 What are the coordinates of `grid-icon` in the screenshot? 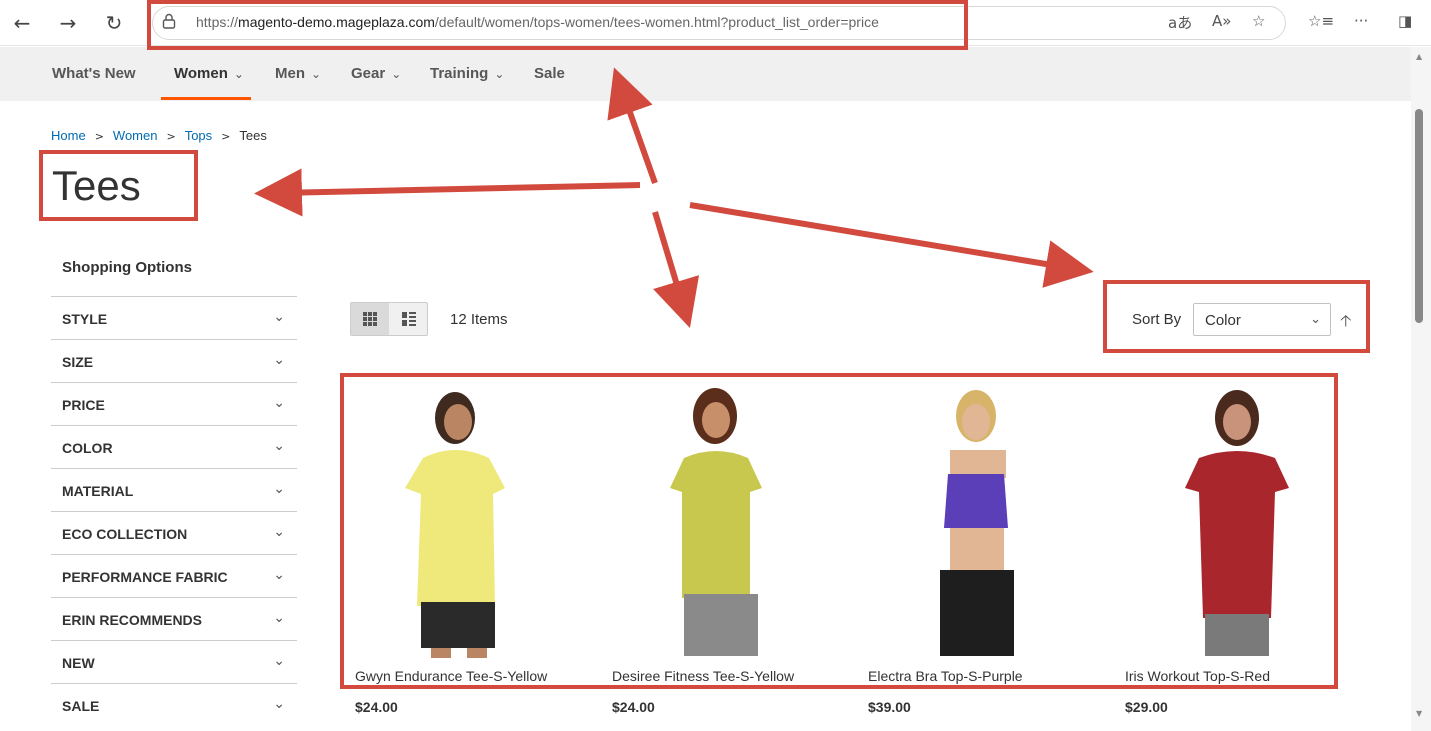 It's located at (370, 319).